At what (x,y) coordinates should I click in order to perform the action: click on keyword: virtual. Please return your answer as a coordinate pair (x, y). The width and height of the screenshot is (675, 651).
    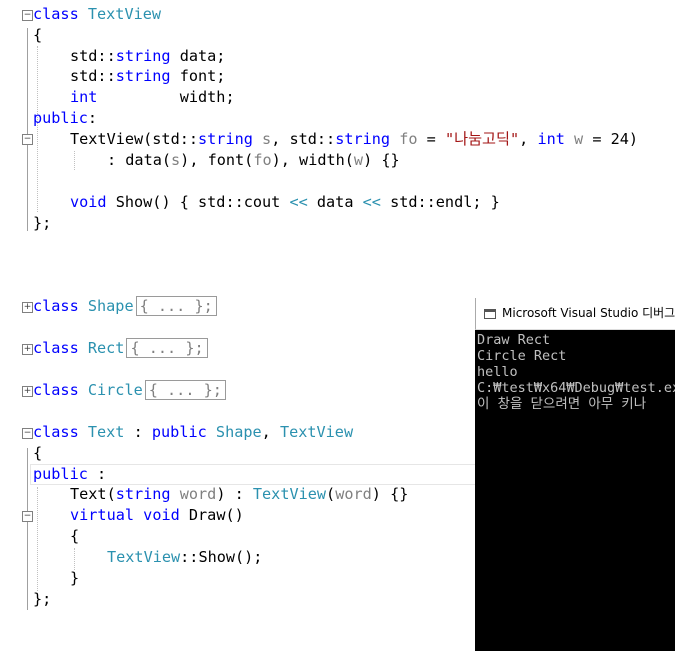
    Looking at the image, I should click on (102, 515).